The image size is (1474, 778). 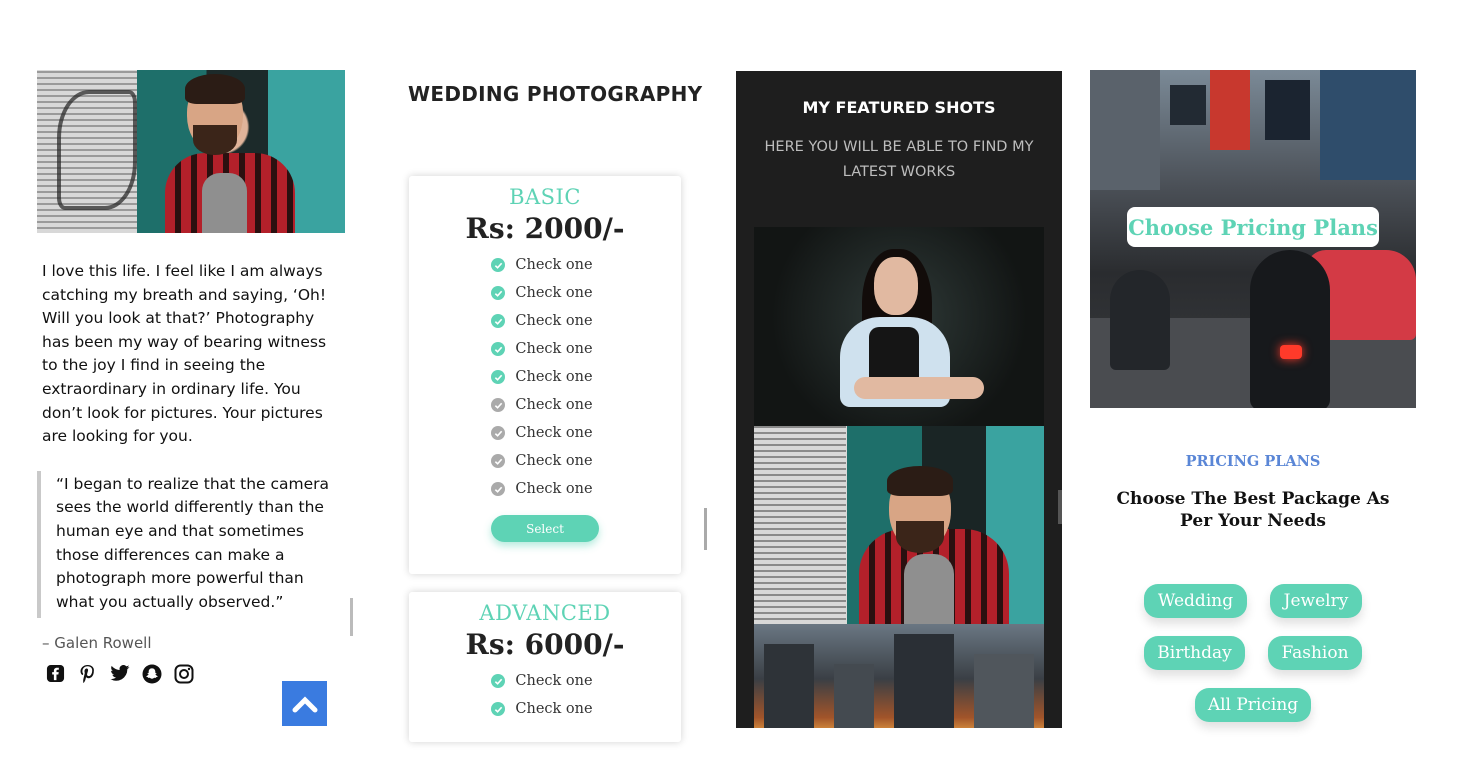 What do you see at coordinates (97, 643) in the screenshot?
I see `quote-author: – Galen Rowell` at bounding box center [97, 643].